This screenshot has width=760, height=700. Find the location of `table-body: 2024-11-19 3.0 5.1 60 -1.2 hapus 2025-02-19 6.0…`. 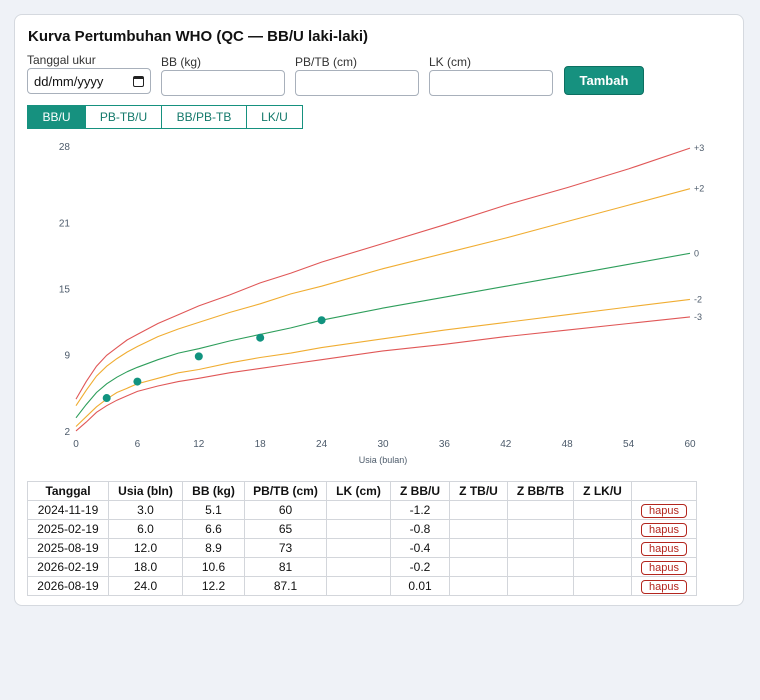

table-body: 2024-11-19 3.0 5.1 60 -1.2 hapus 2025-02-19 6.0… is located at coordinates (362, 548).